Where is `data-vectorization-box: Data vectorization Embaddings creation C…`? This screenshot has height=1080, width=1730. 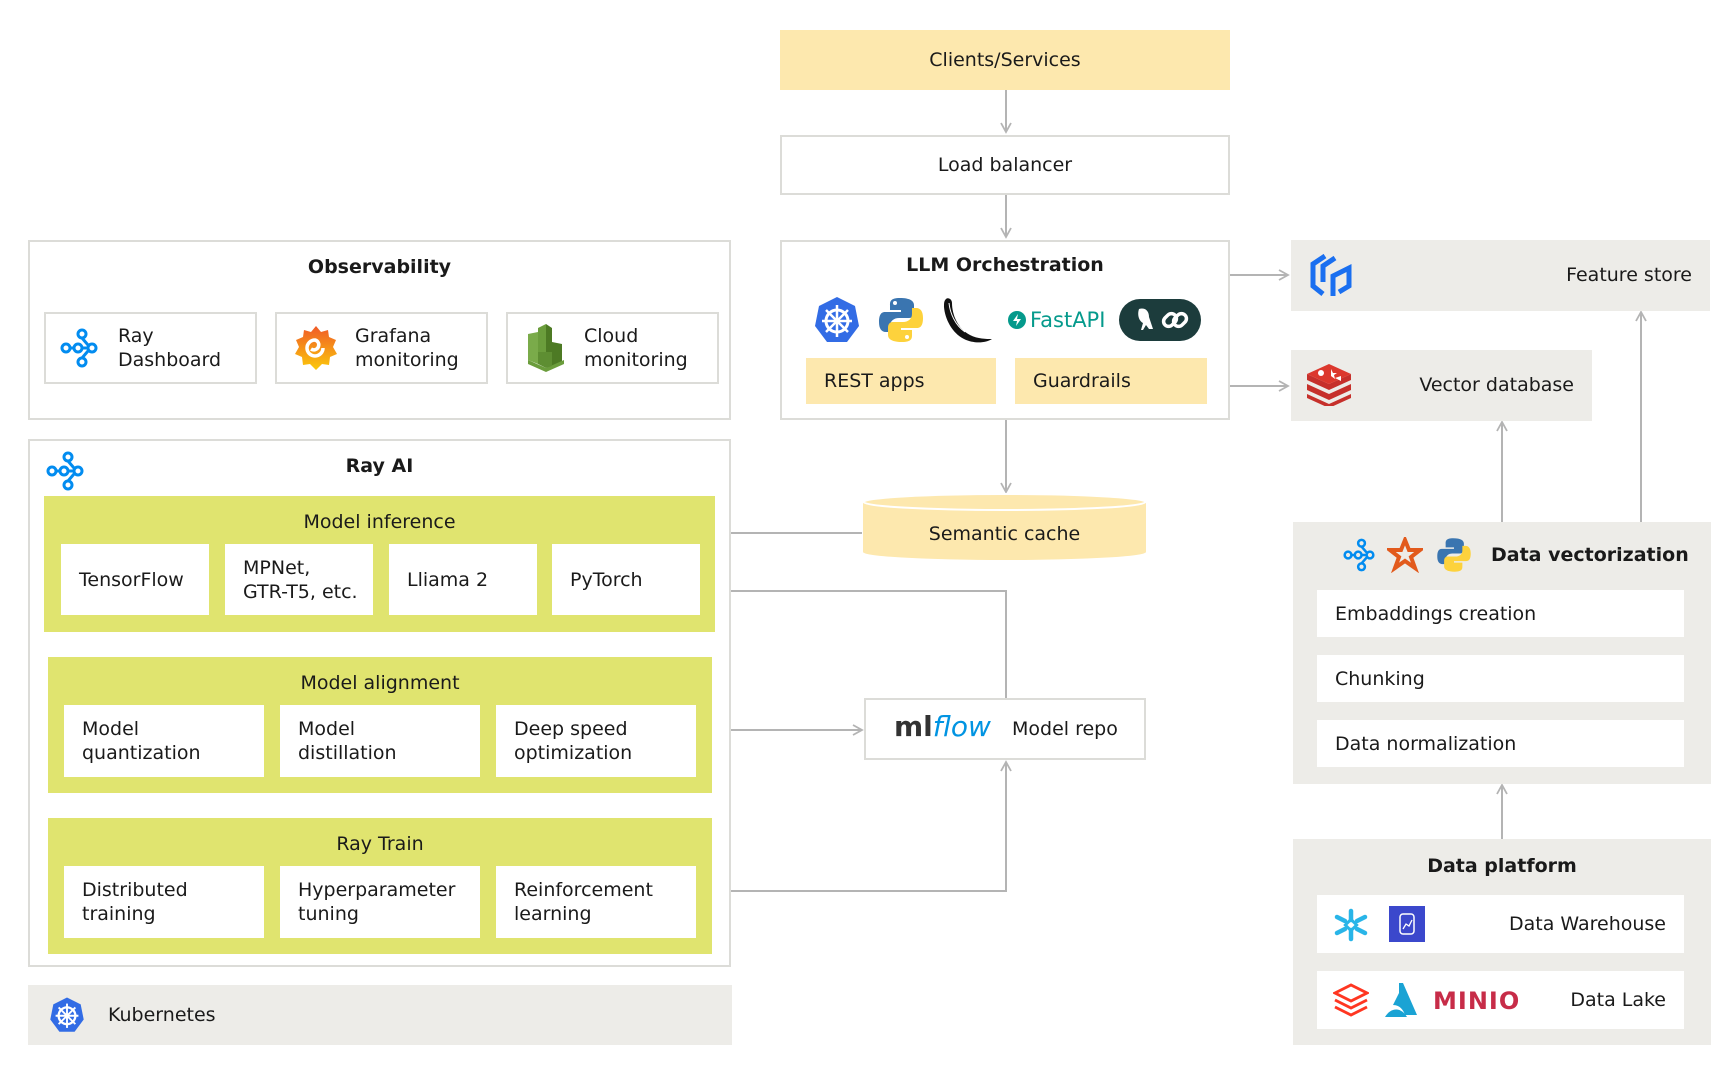
data-vectorization-box: Data vectorization Embaddings creation C… is located at coordinates (1502, 653).